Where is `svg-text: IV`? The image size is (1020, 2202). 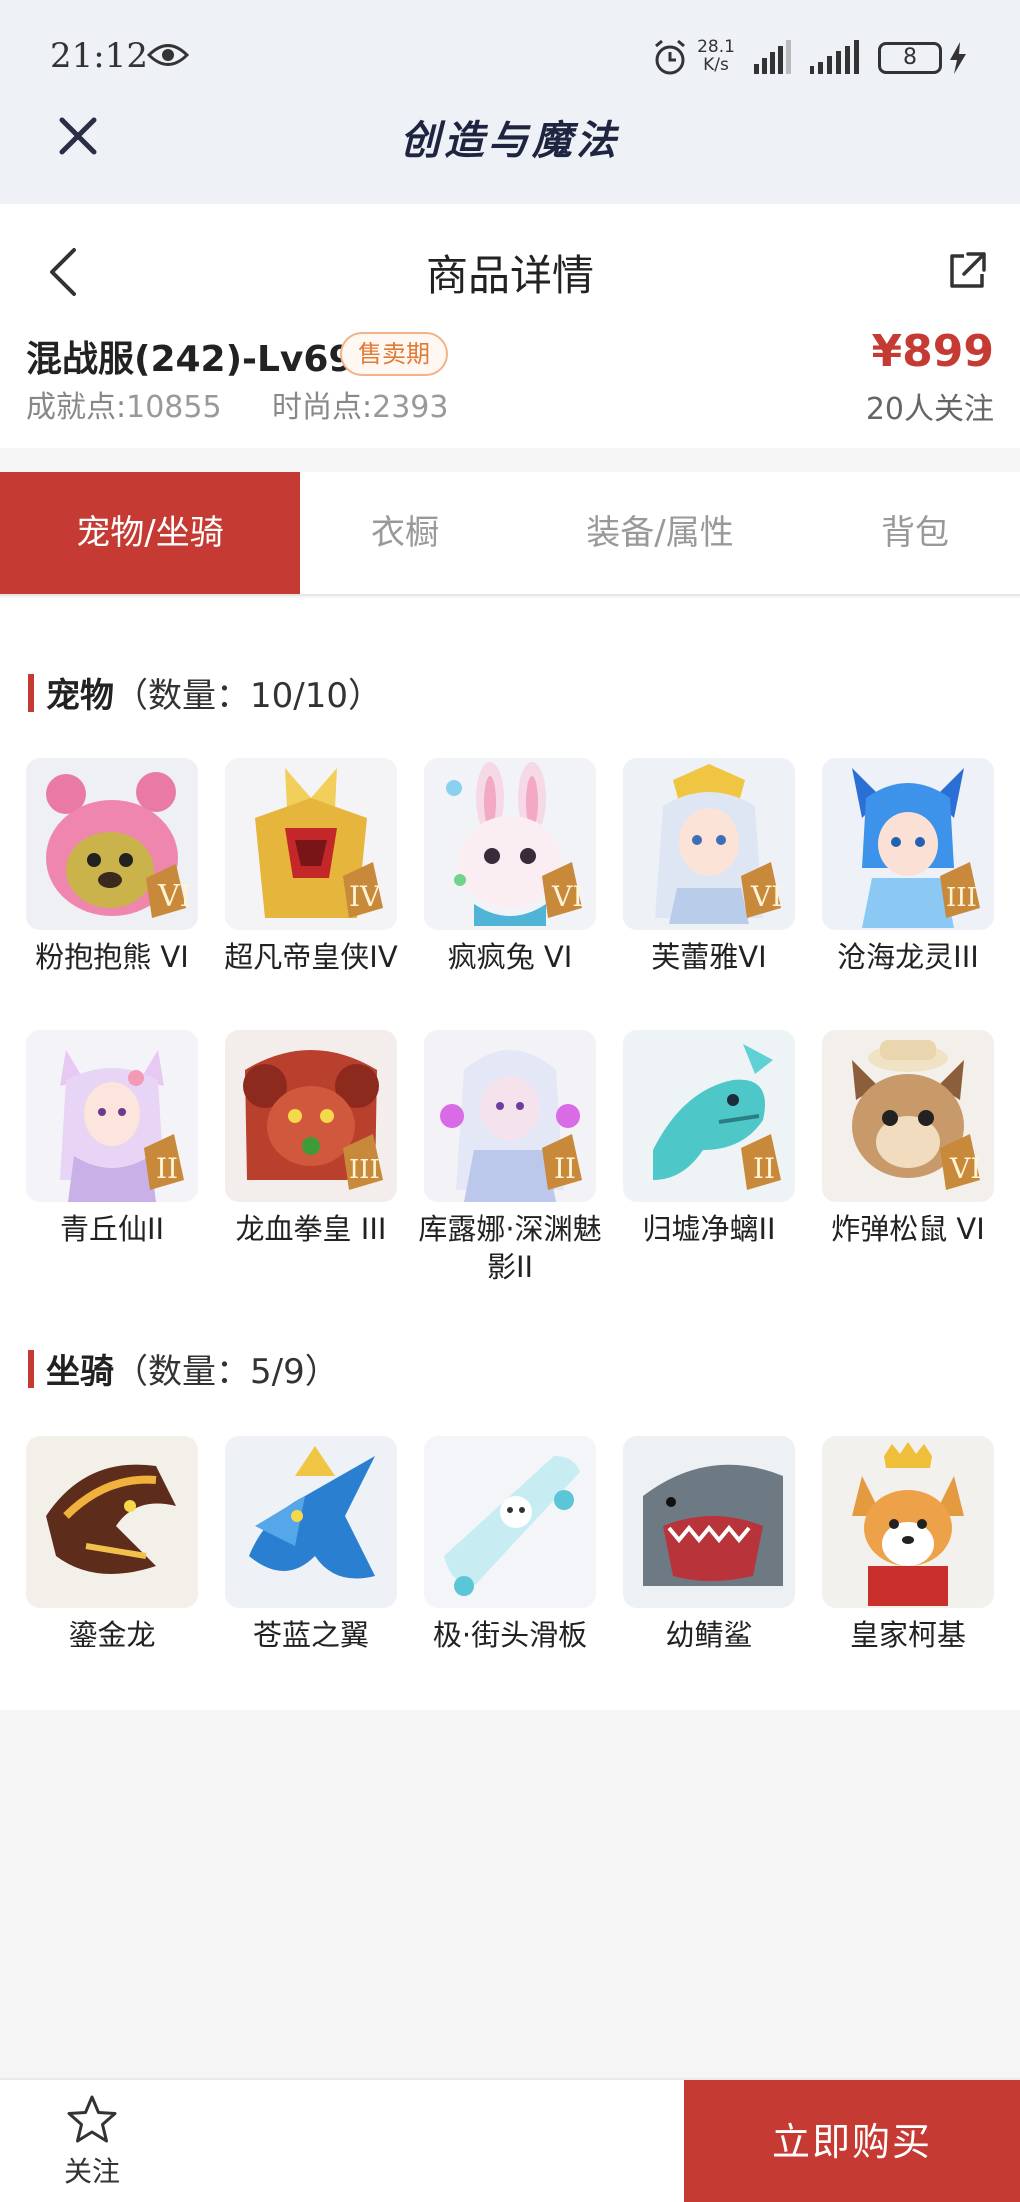
svg-text: IV is located at coordinates (365, 896).